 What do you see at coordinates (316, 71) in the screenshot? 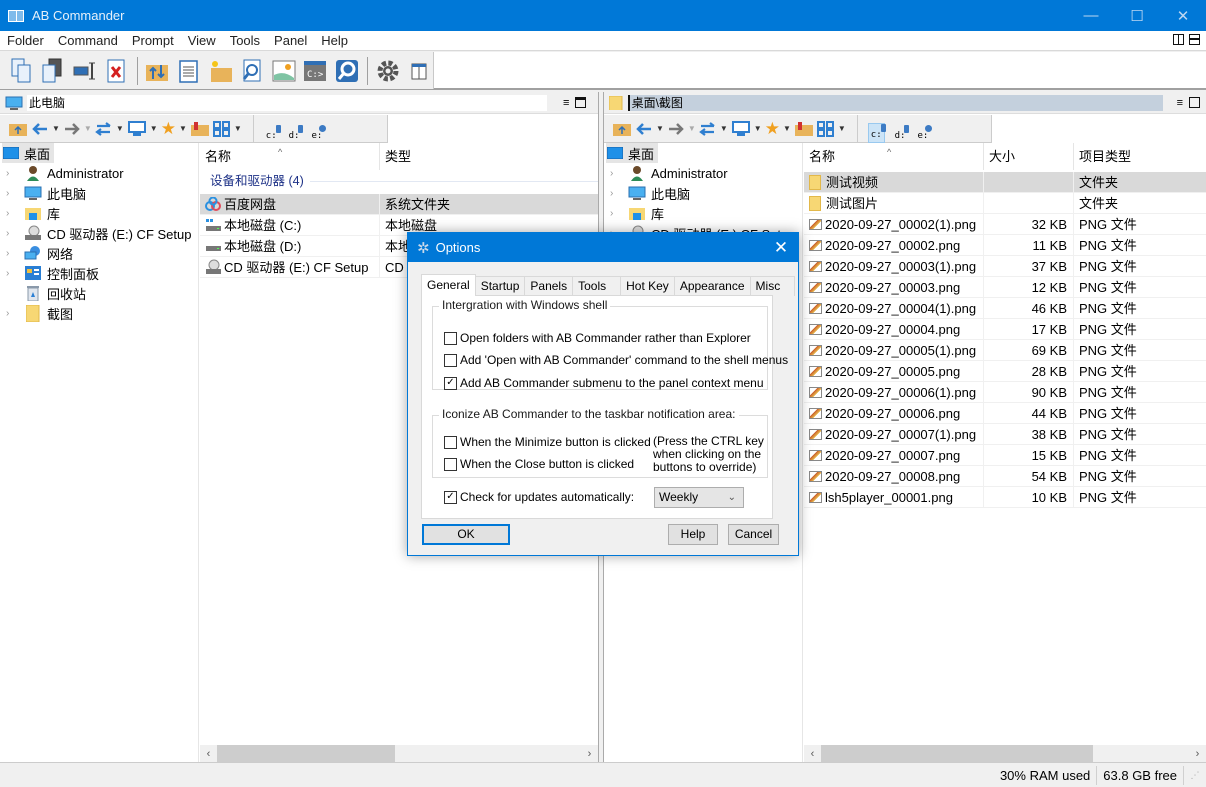
I see `command-prompt-icon: C:>` at bounding box center [316, 71].